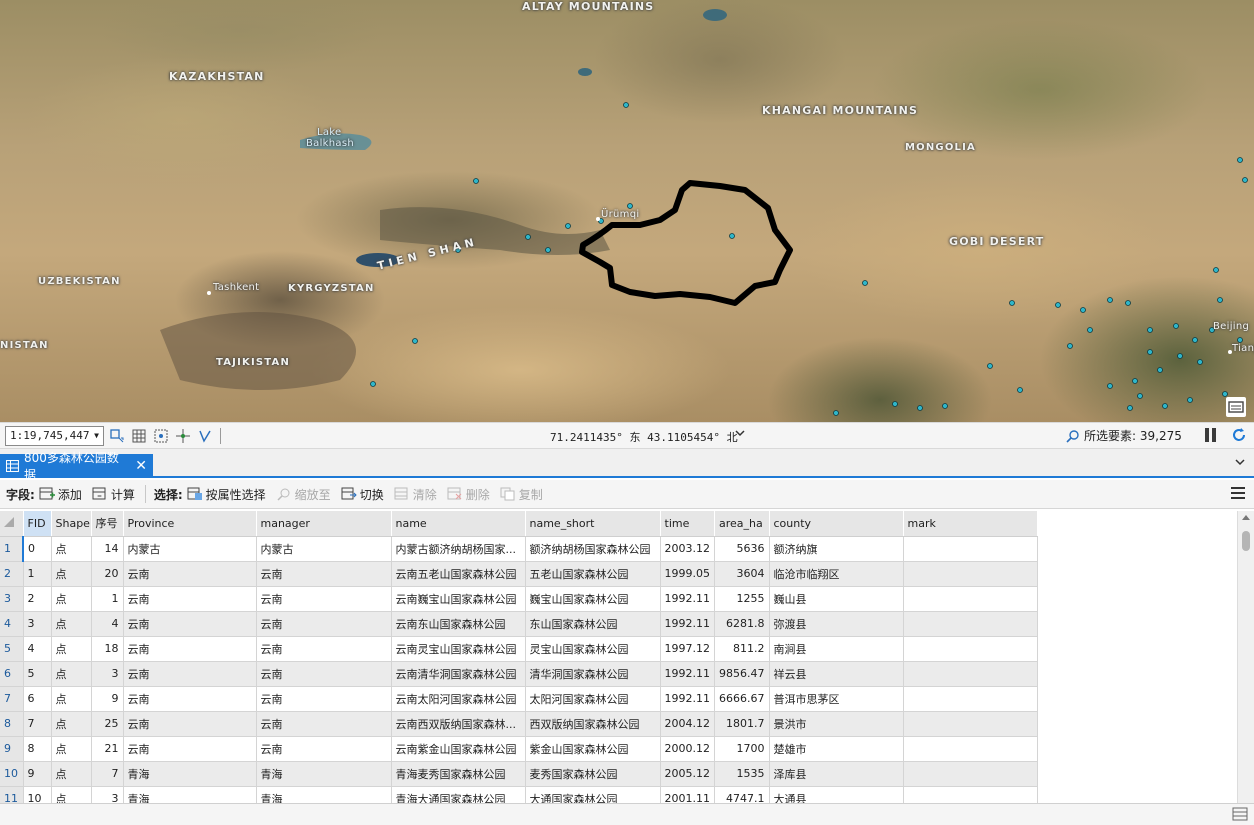  What do you see at coordinates (836, 549) in the screenshot?
I see `table-cell: 额济纳旗` at bounding box center [836, 549].